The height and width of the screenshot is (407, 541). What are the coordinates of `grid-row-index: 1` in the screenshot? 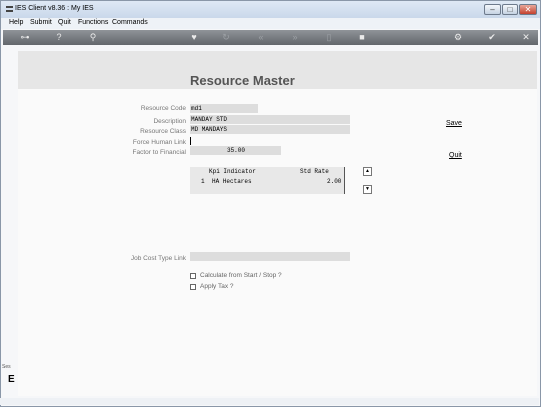 It's located at (203, 181).